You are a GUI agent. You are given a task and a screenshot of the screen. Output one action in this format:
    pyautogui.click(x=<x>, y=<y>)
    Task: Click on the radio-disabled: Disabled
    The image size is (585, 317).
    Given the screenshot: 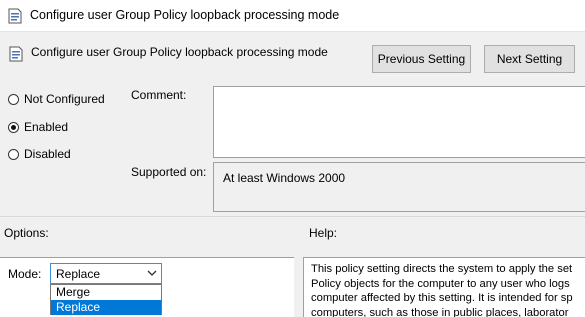 What is the action you would take?
    pyautogui.click(x=39, y=154)
    